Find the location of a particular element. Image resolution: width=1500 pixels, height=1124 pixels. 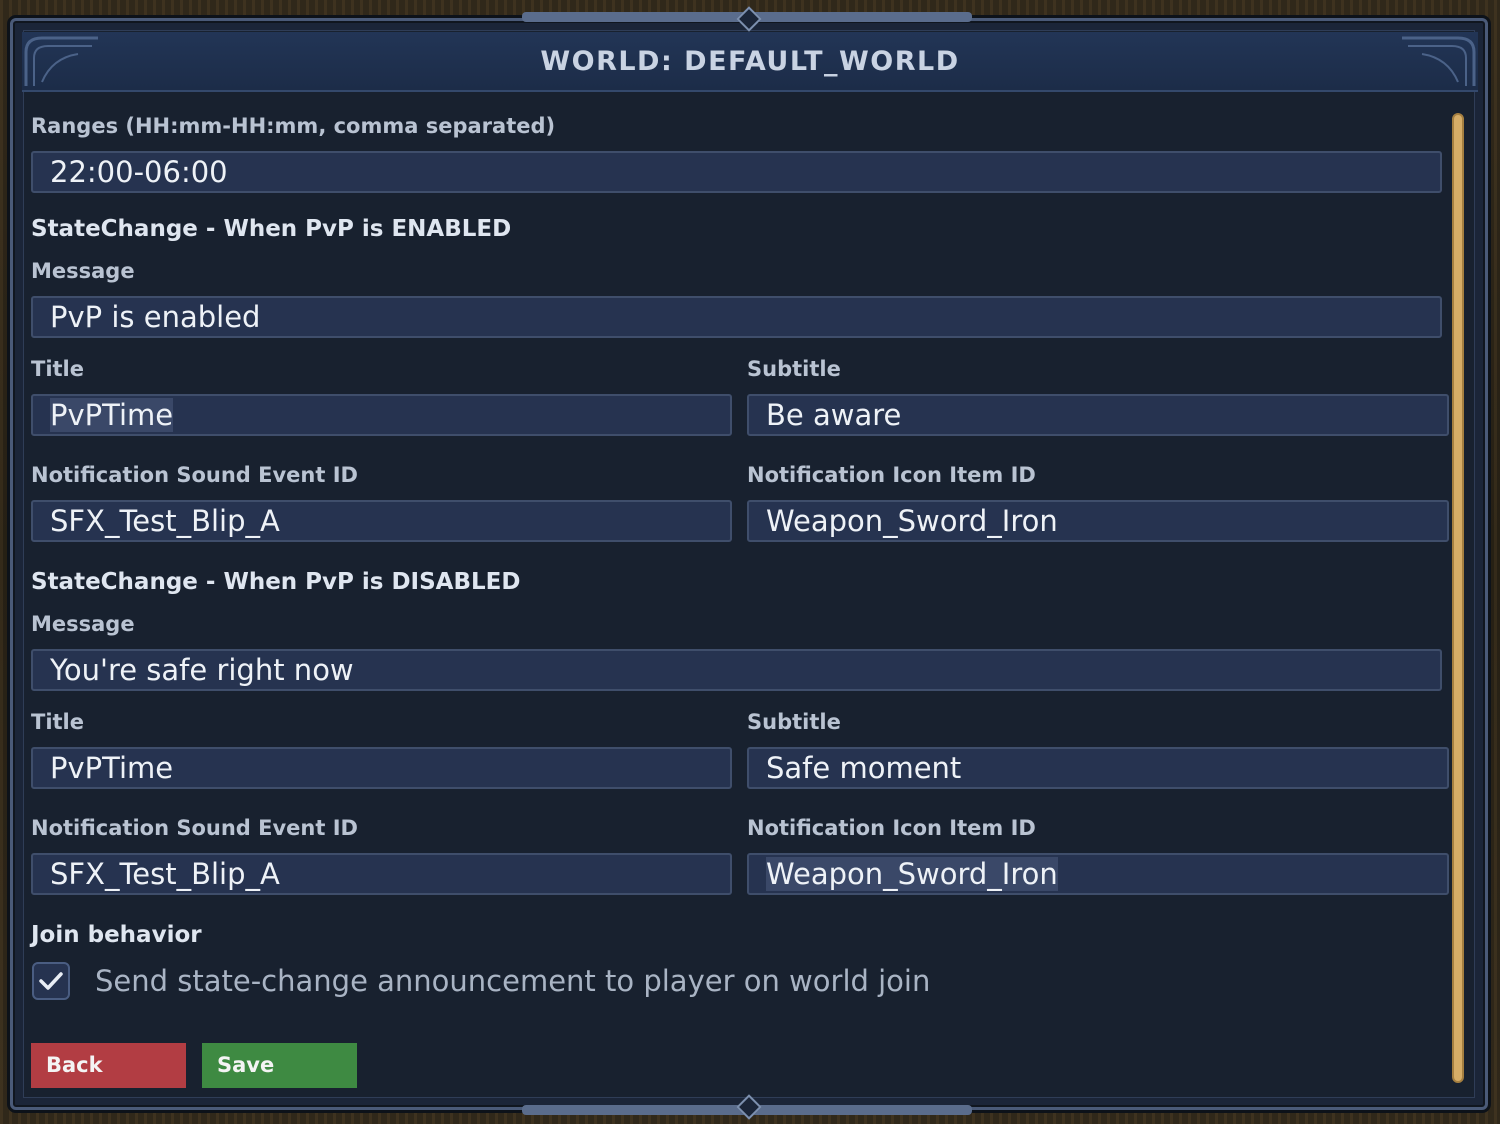

vertical-scrollbar is located at coordinates (1458, 598).